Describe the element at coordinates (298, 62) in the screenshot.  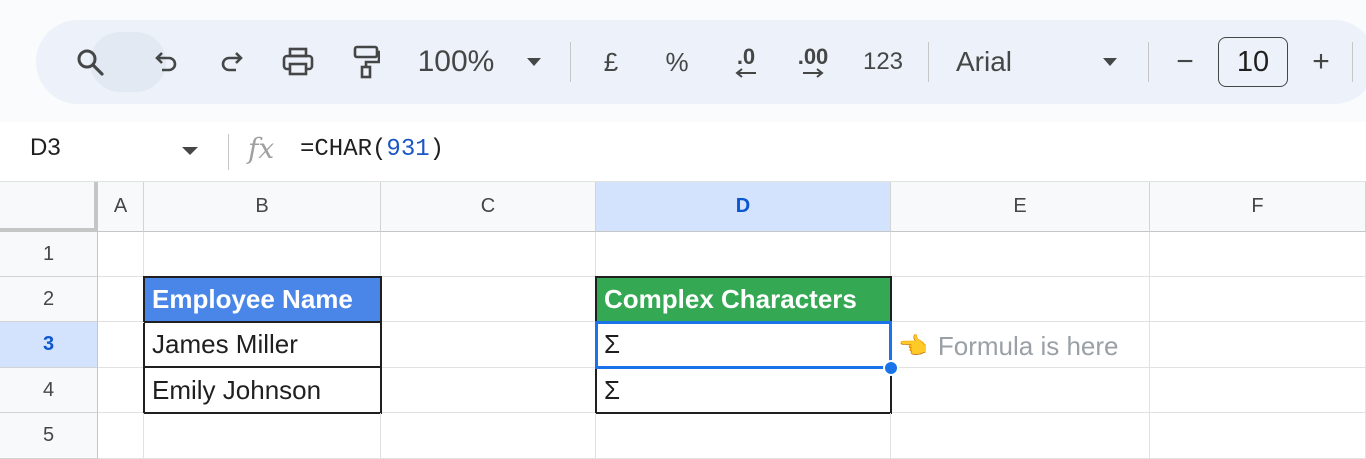
I see `print-icon` at that location.